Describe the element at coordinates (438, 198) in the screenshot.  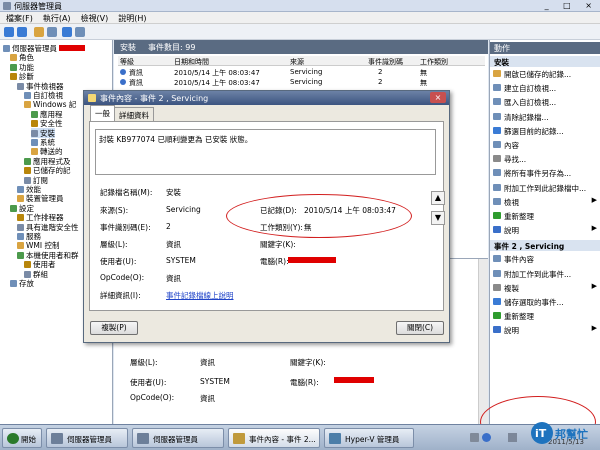
I see `previous-event-button: ▲` at that location.